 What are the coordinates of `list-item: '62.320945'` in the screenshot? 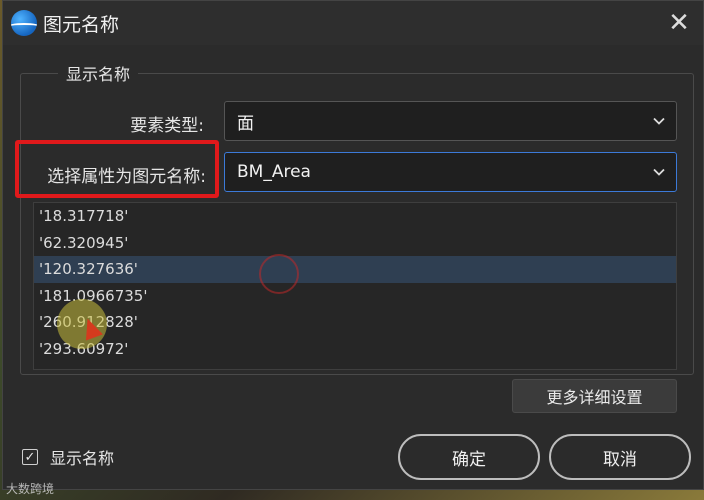 It's located at (355, 243).